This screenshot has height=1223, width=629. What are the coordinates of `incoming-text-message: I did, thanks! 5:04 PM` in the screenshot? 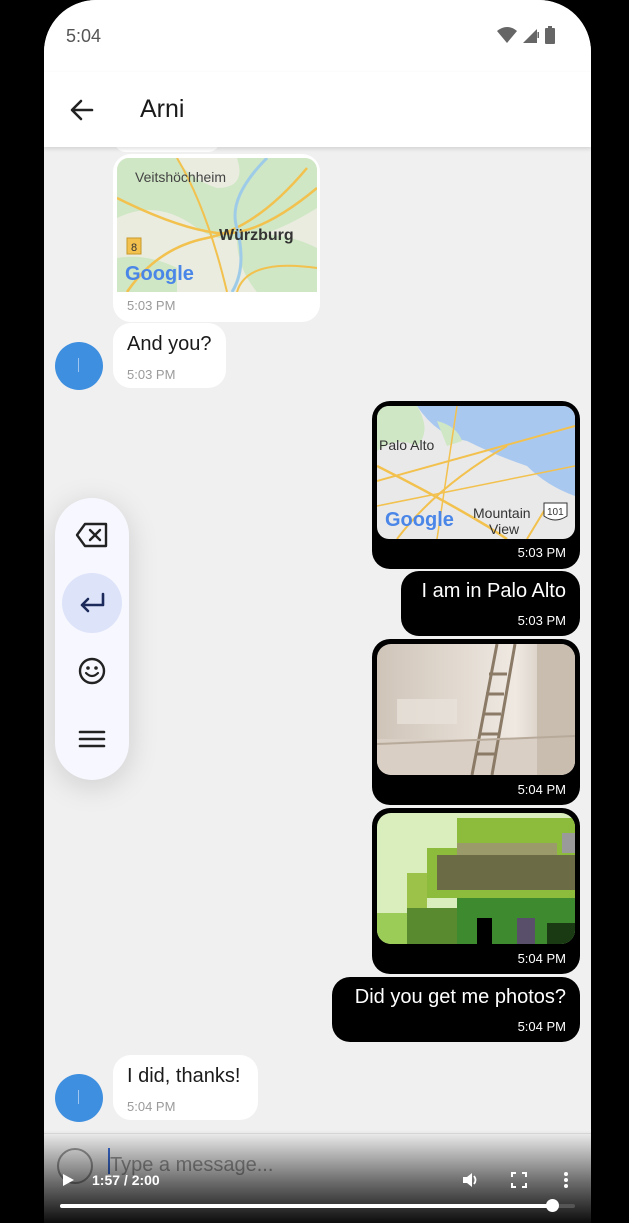 It's located at (185, 1087).